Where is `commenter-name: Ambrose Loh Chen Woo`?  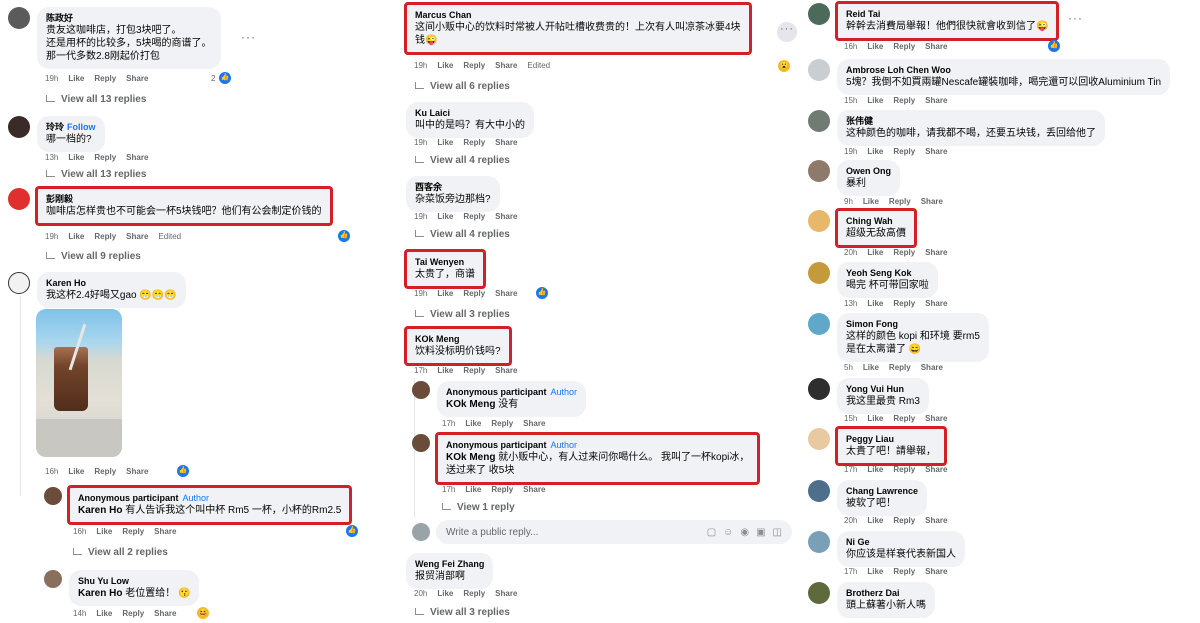 commenter-name: Ambrose Loh Chen Woo is located at coordinates (1003, 70).